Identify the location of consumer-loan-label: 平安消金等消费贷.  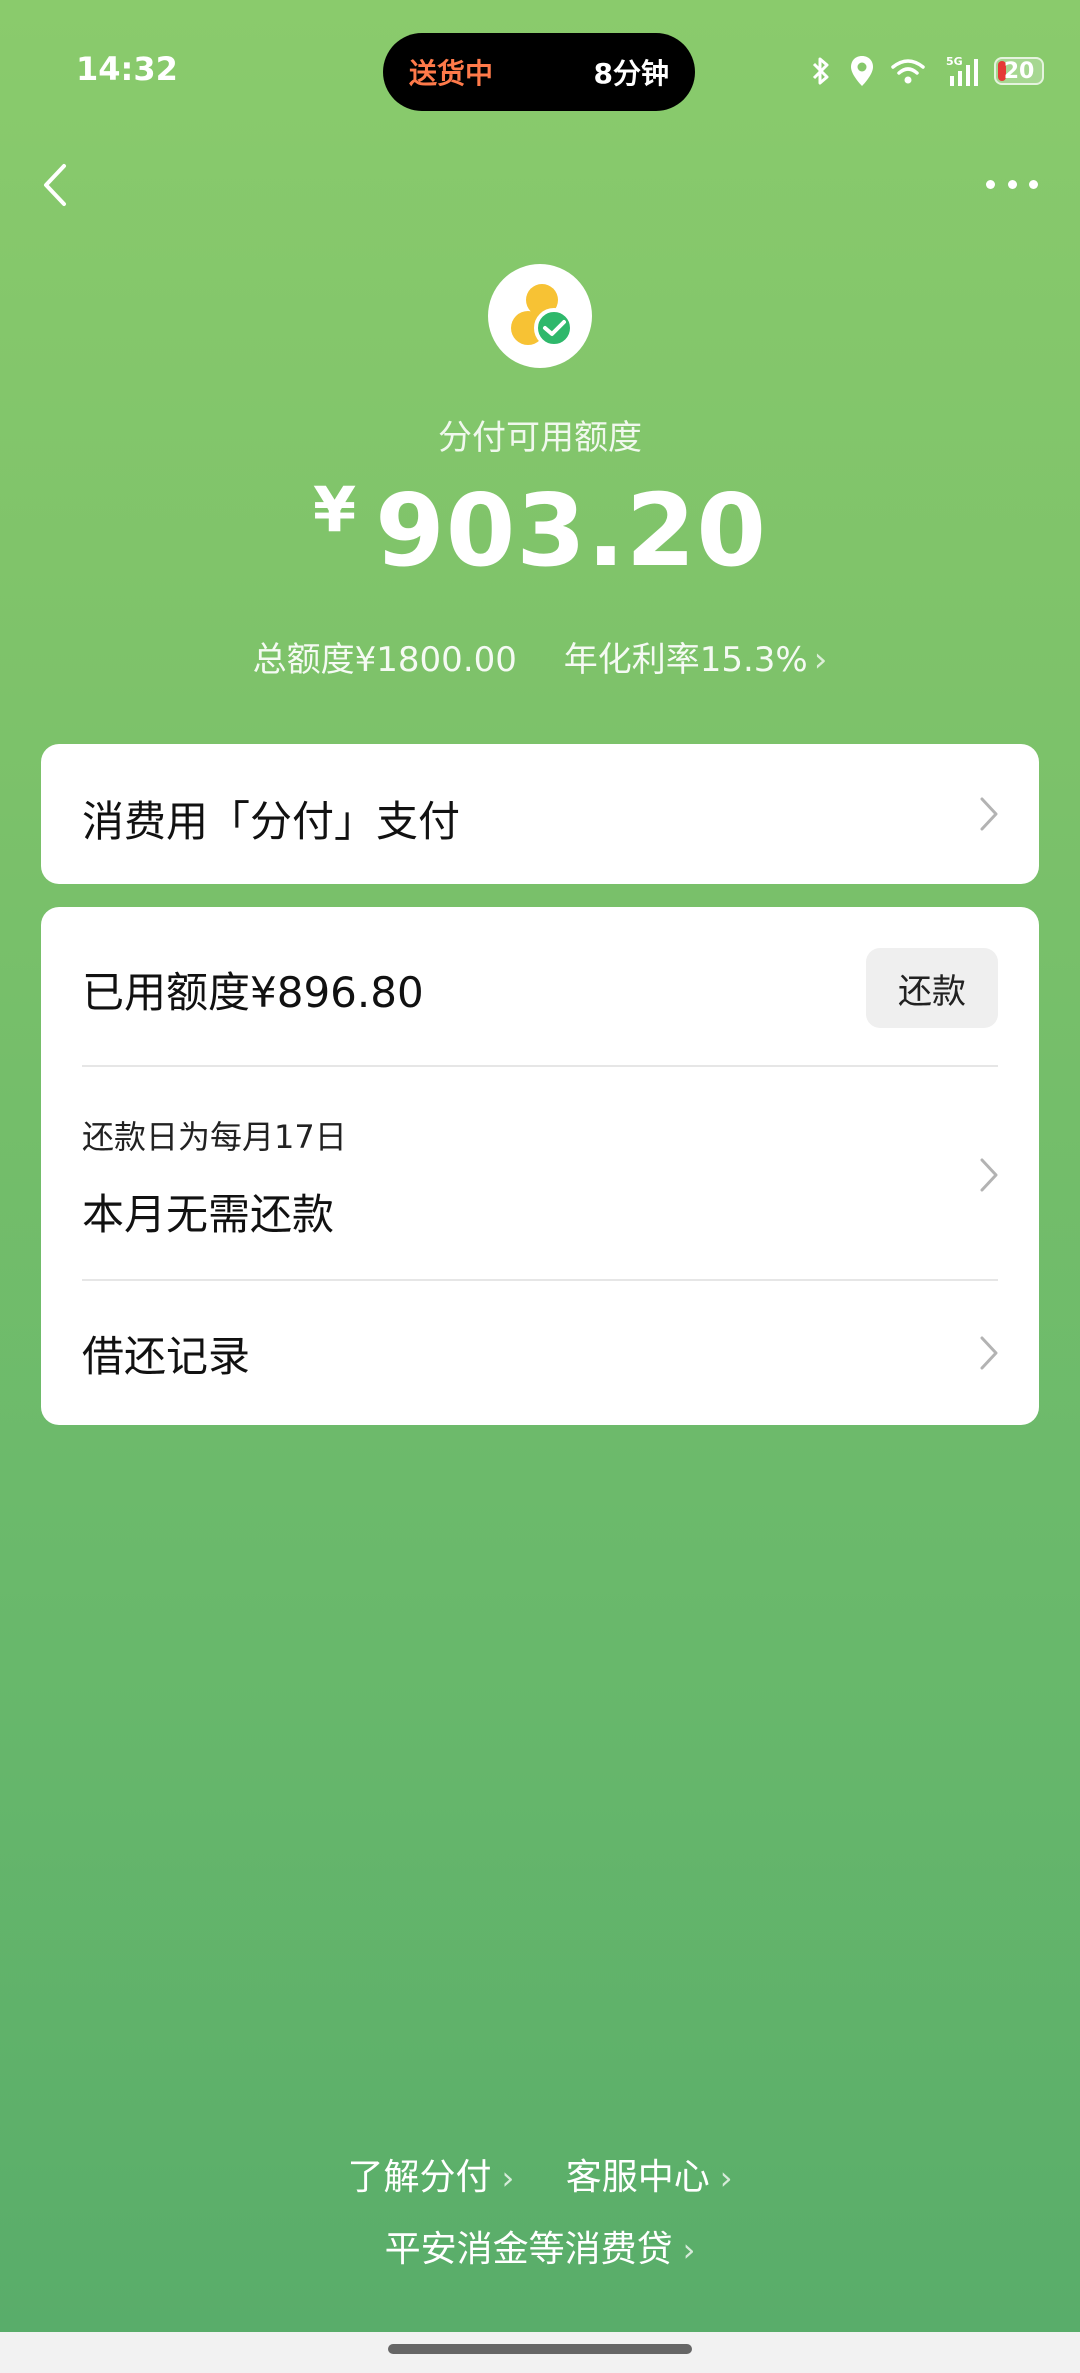
(528, 2249).